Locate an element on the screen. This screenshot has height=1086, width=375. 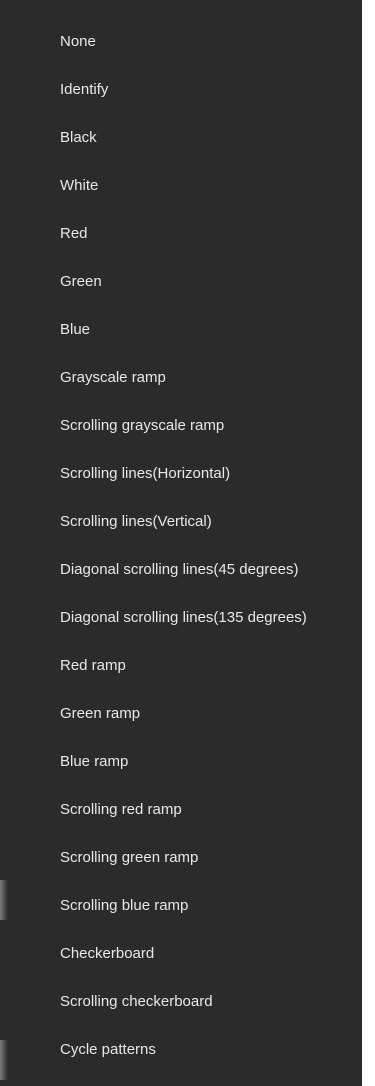
menu-item-scrolling-blue-ramp: Scrolling blue ramp is located at coordinates (201, 906).